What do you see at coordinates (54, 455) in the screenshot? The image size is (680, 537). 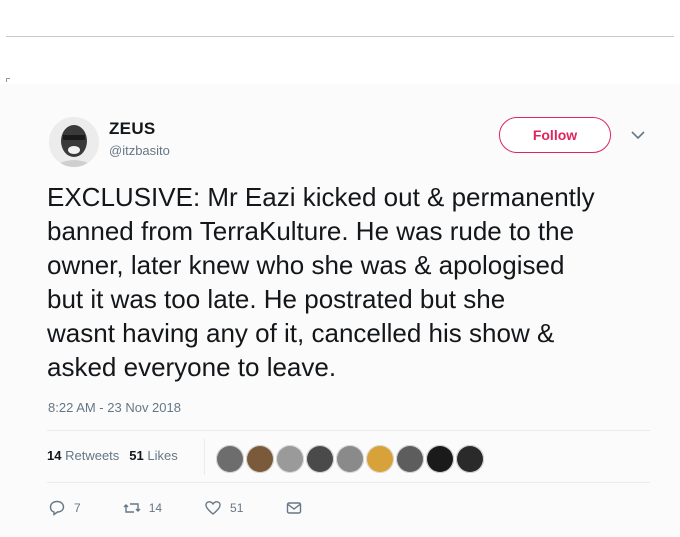 I see `retweets-count: 14` at bounding box center [54, 455].